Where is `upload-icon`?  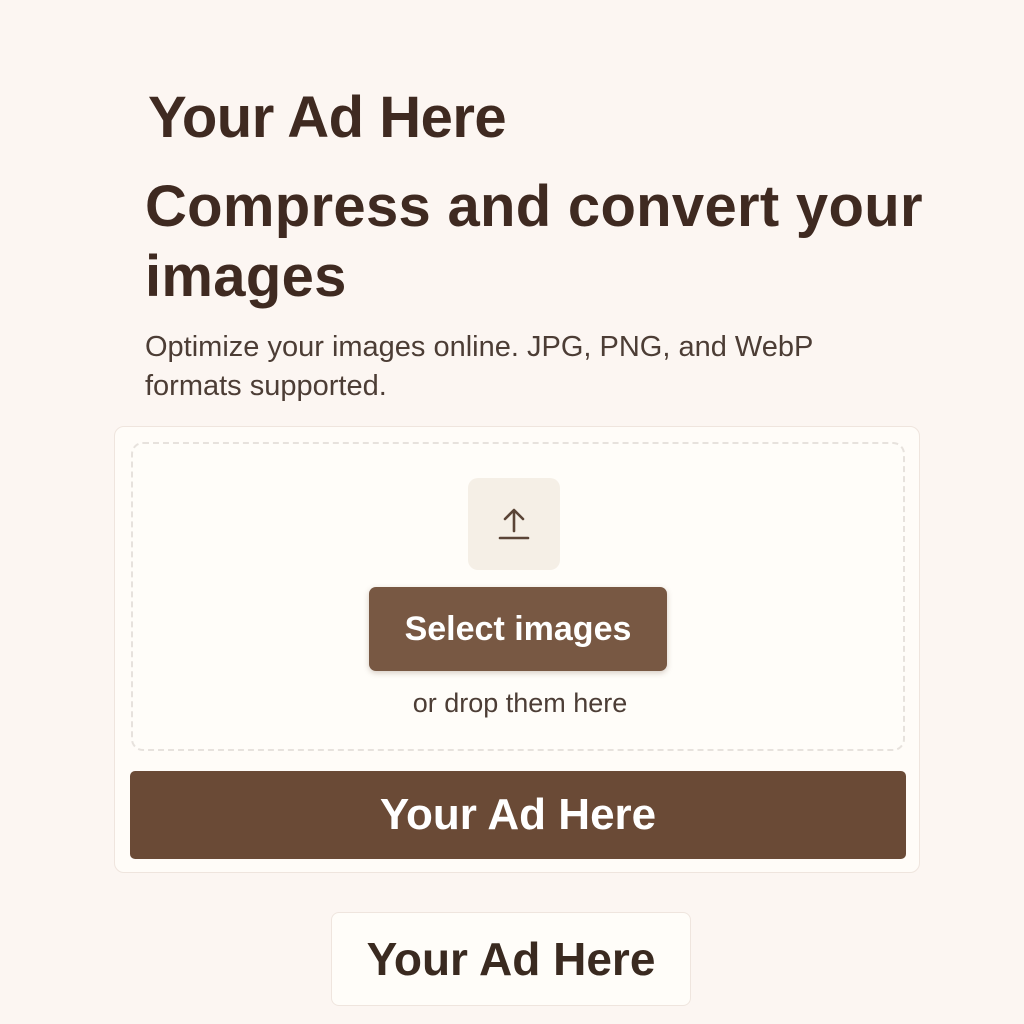
upload-icon is located at coordinates (514, 524).